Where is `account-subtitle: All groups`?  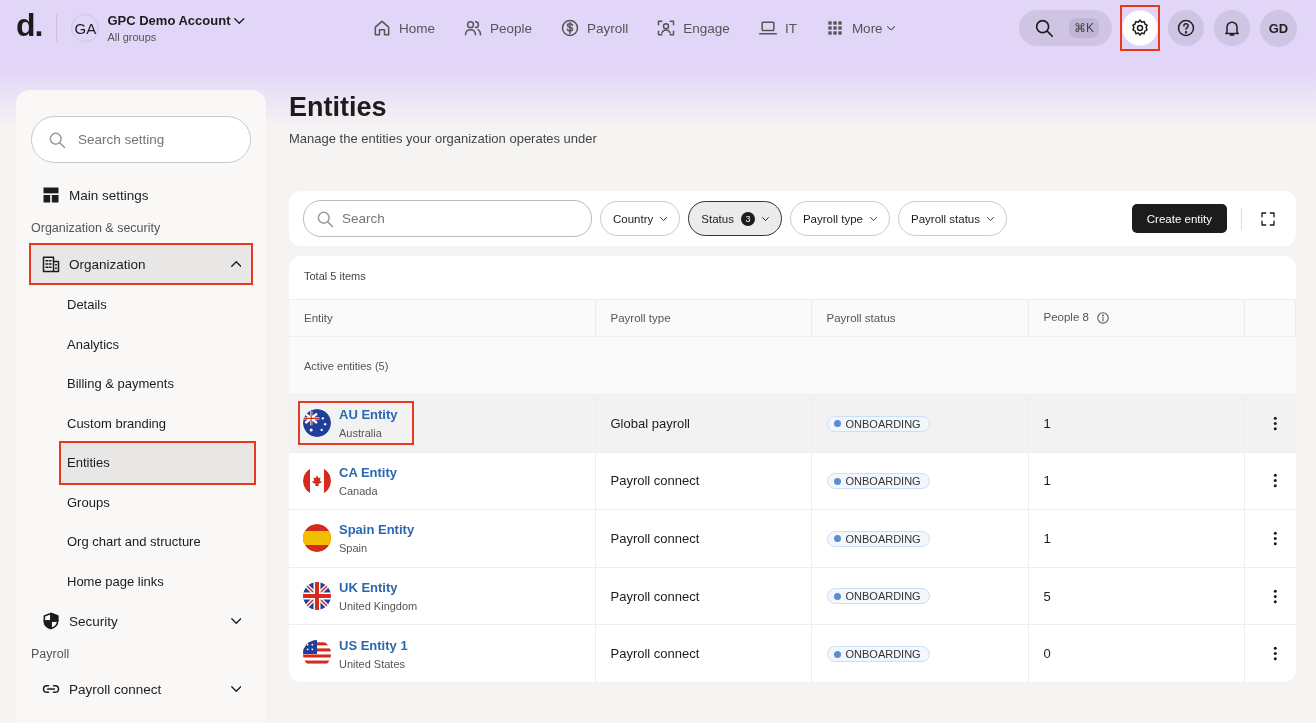
account-subtitle: All groups is located at coordinates (132, 37).